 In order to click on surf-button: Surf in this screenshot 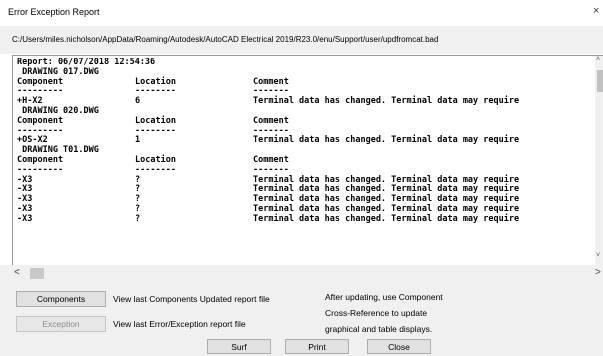, I will do `click(239, 346)`.